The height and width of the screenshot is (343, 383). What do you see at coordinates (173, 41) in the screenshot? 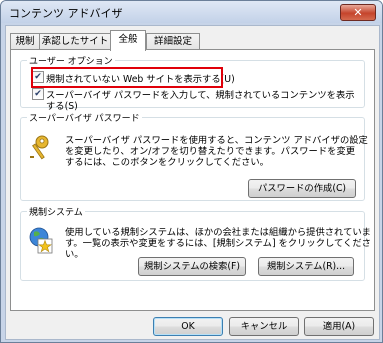
I see `tab-advanced: 詳細設定` at bounding box center [173, 41].